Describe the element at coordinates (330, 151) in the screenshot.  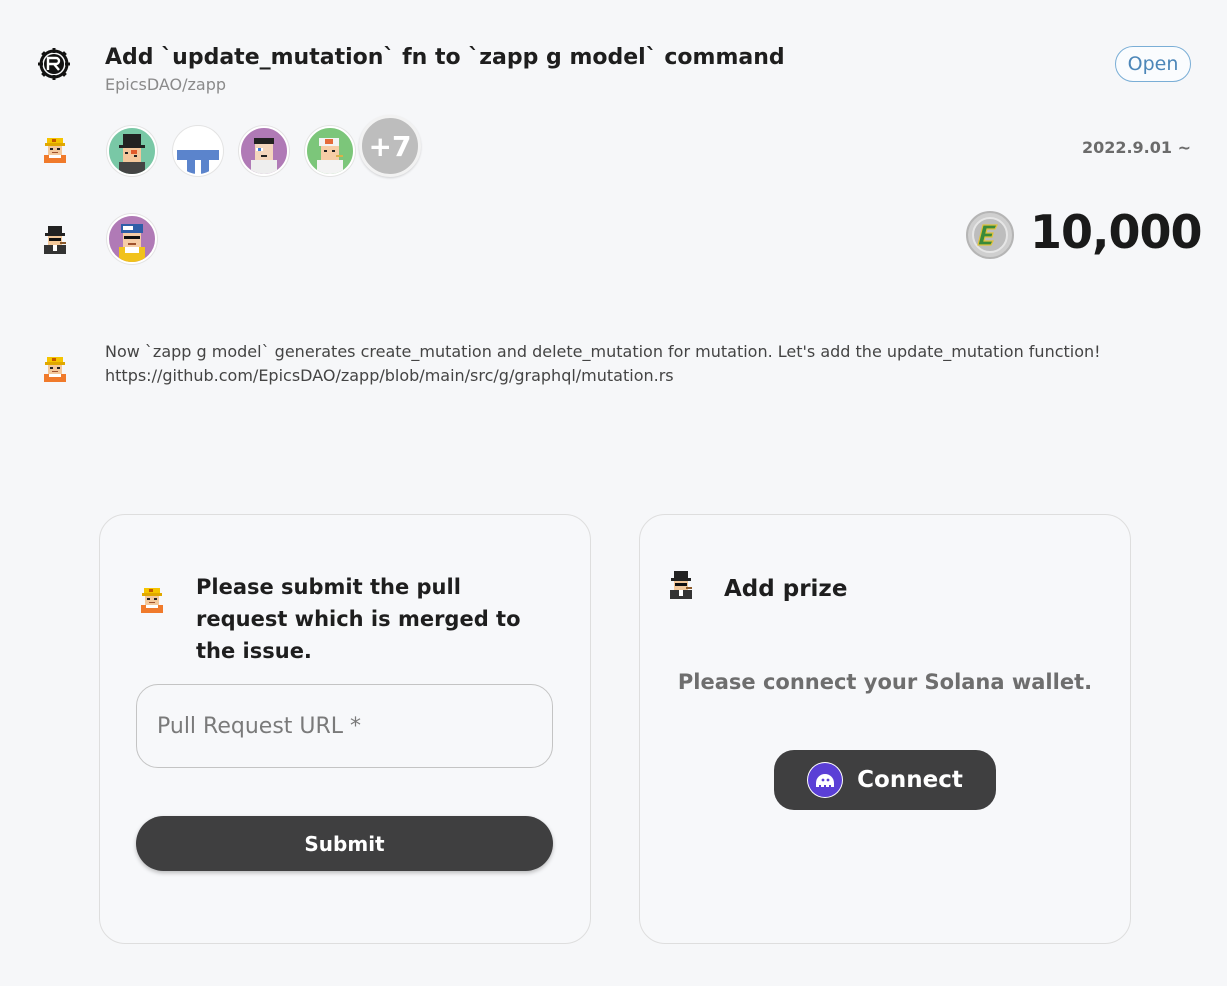
I see `cap-avatar` at that location.